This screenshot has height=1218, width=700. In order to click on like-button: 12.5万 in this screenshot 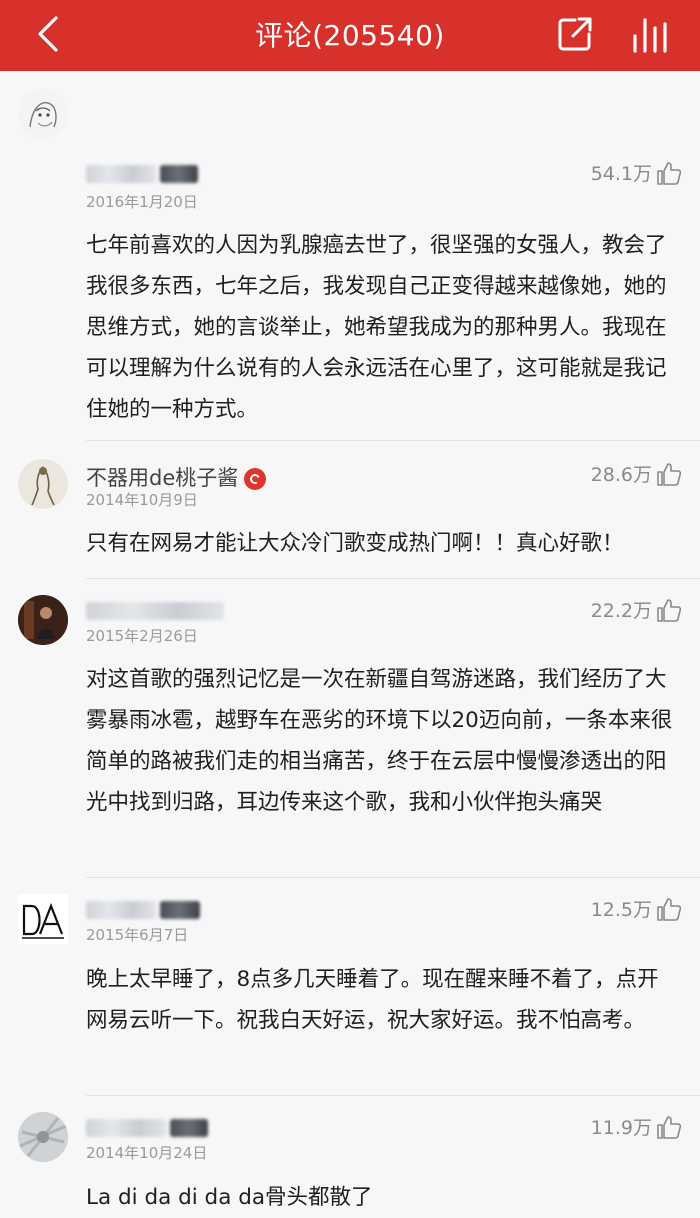, I will do `click(636, 908)`.